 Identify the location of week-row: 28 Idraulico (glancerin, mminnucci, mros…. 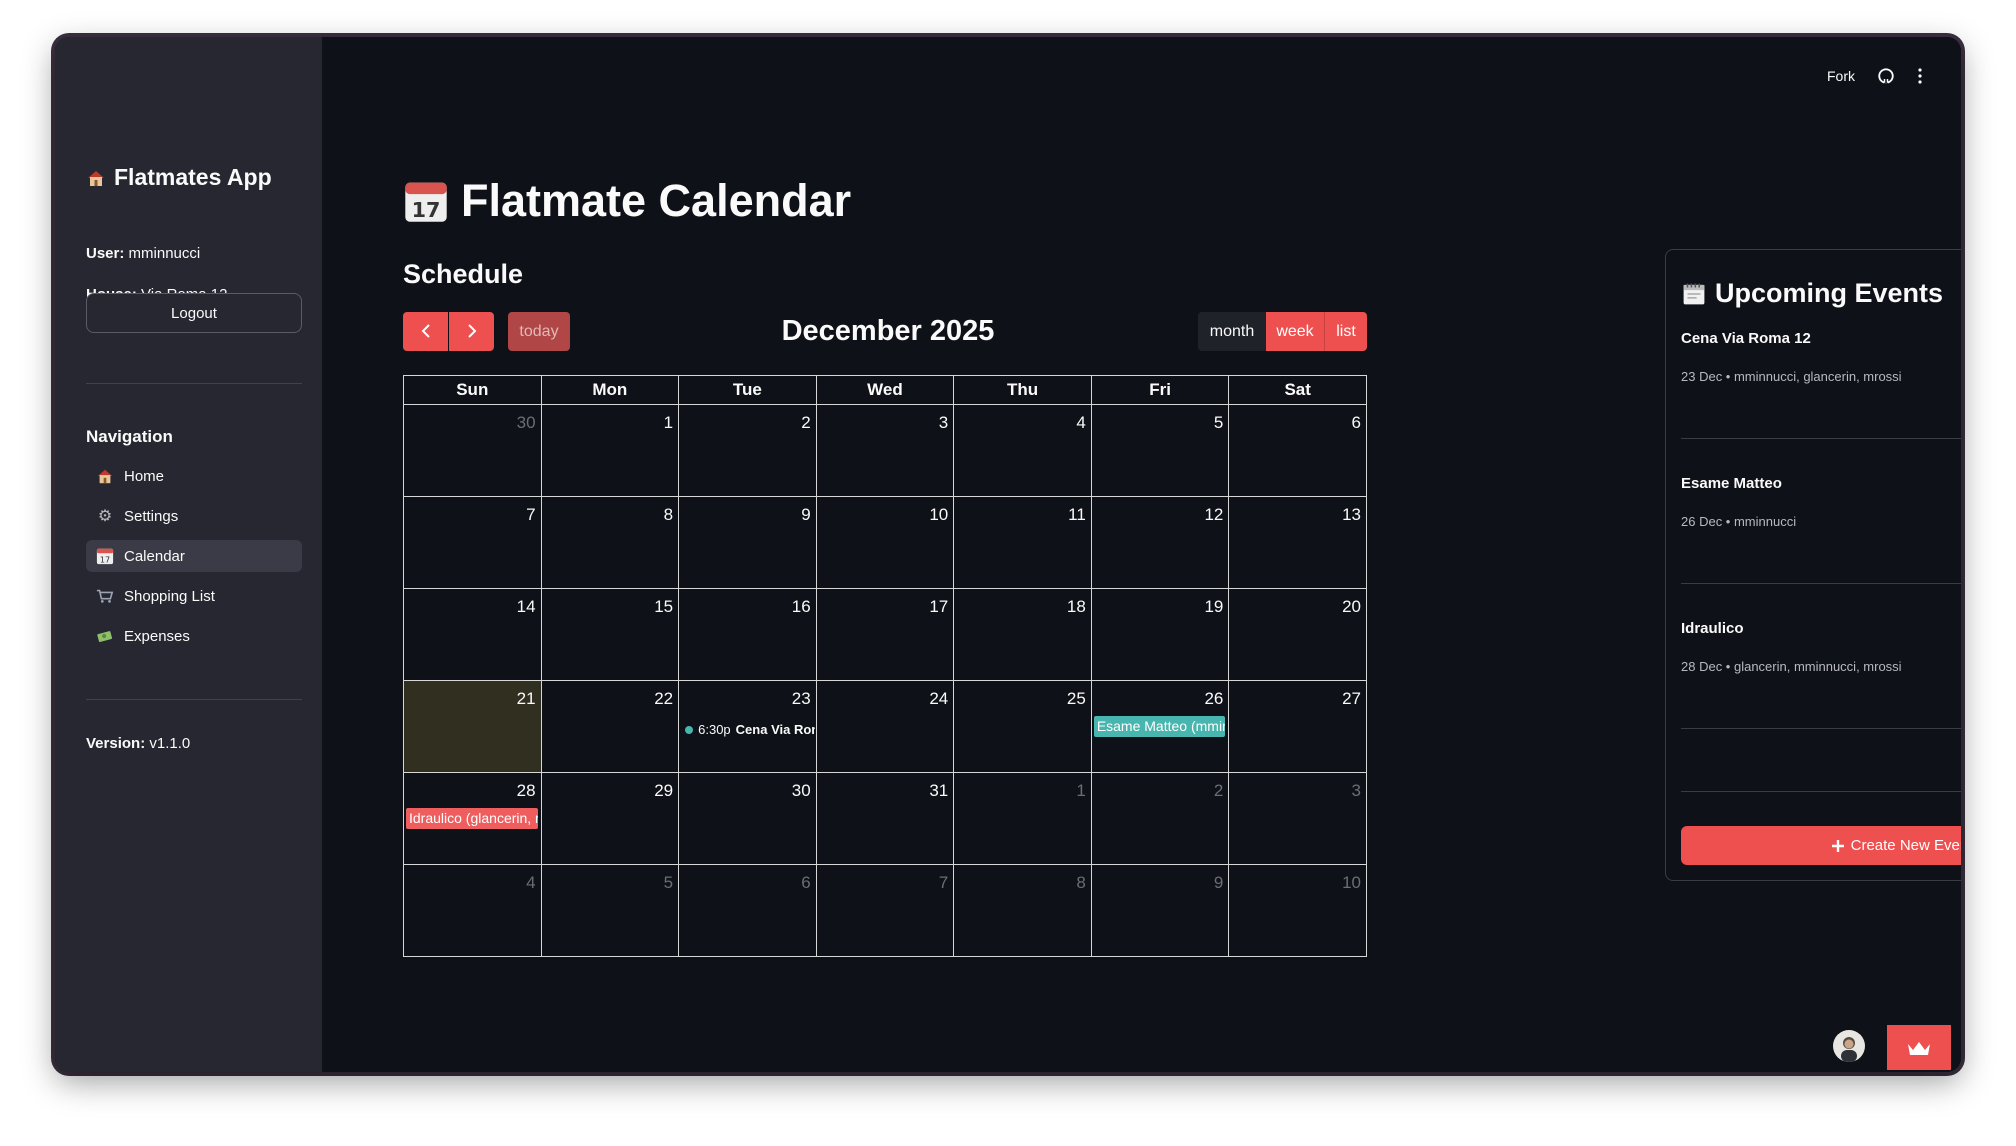
(885, 818).